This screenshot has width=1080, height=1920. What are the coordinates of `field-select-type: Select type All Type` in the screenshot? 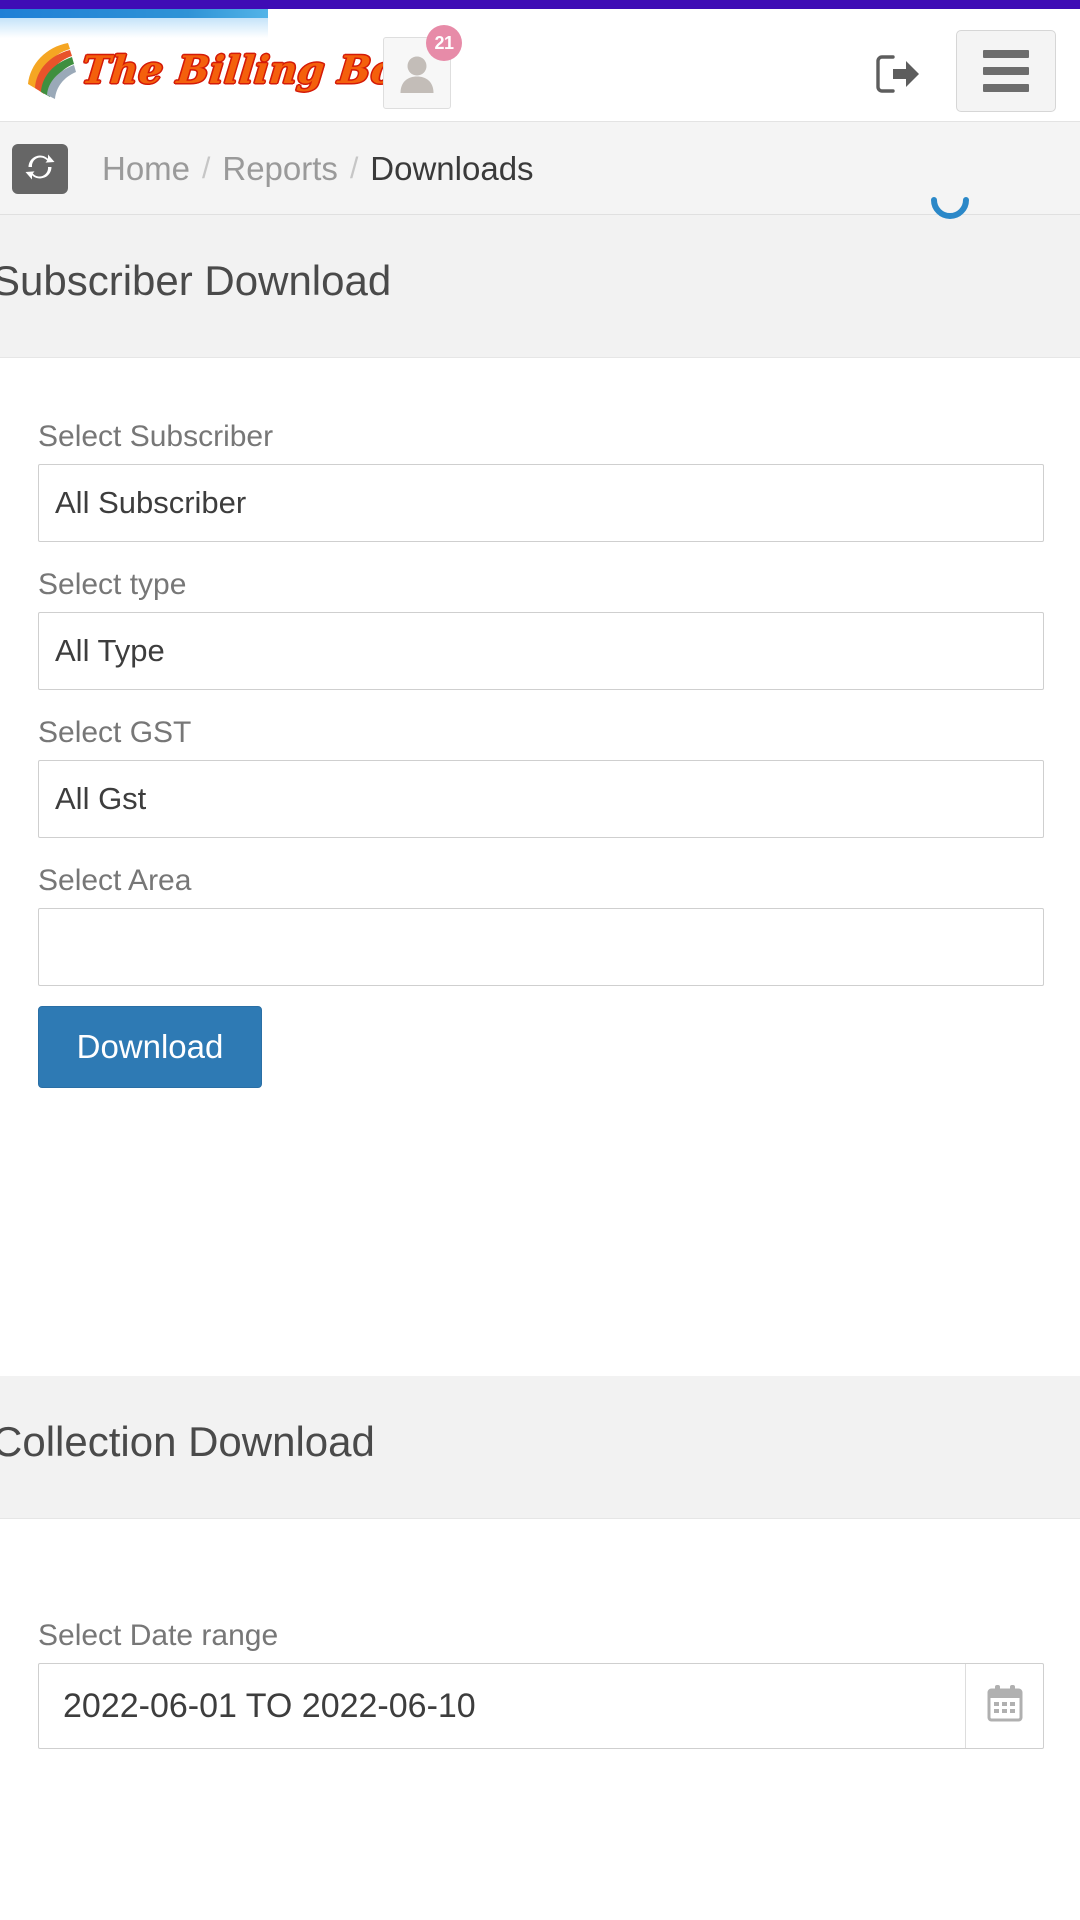 It's located at (541, 629).